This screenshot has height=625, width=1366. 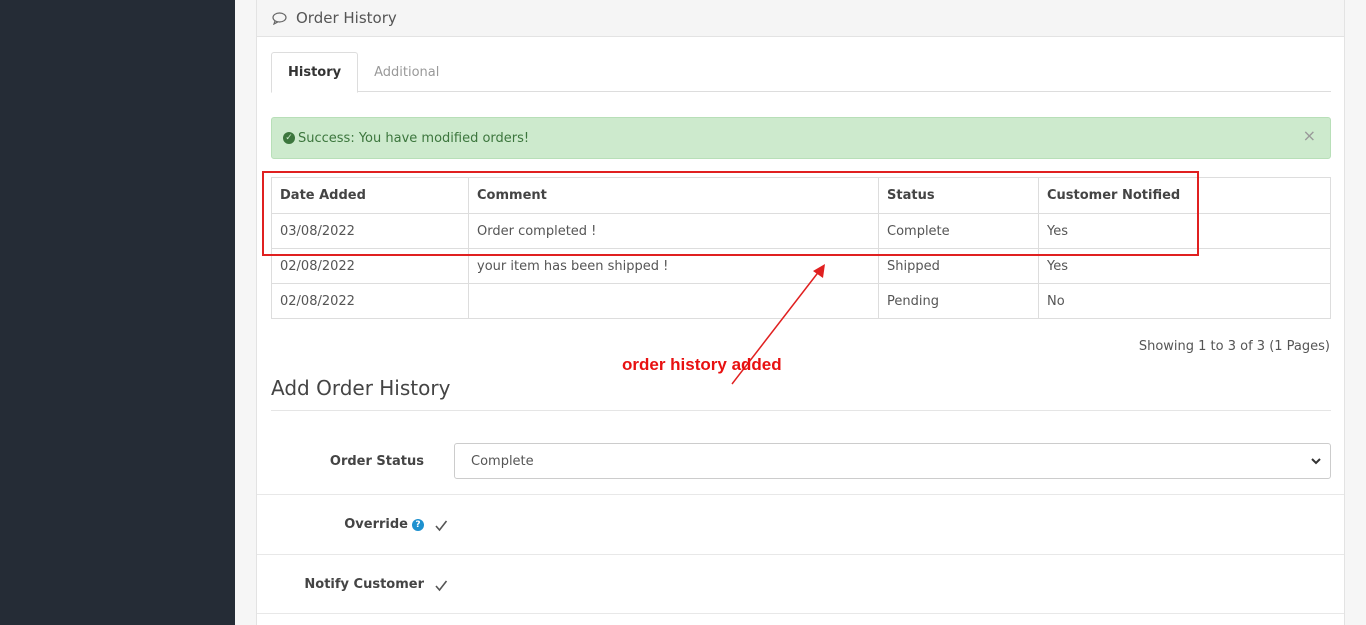 I want to click on override-label: Override, so click(x=376, y=524).